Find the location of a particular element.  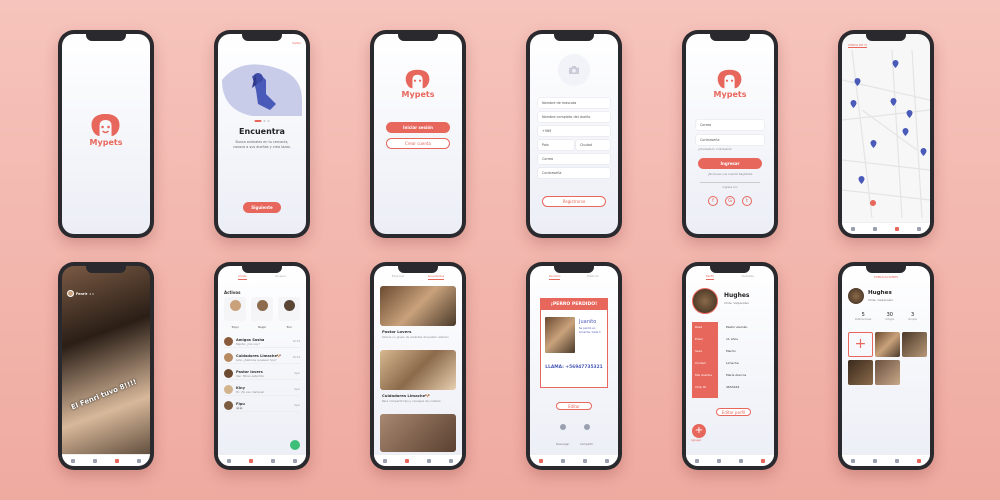

skip-link: Saltar is located at coordinates (296, 43).